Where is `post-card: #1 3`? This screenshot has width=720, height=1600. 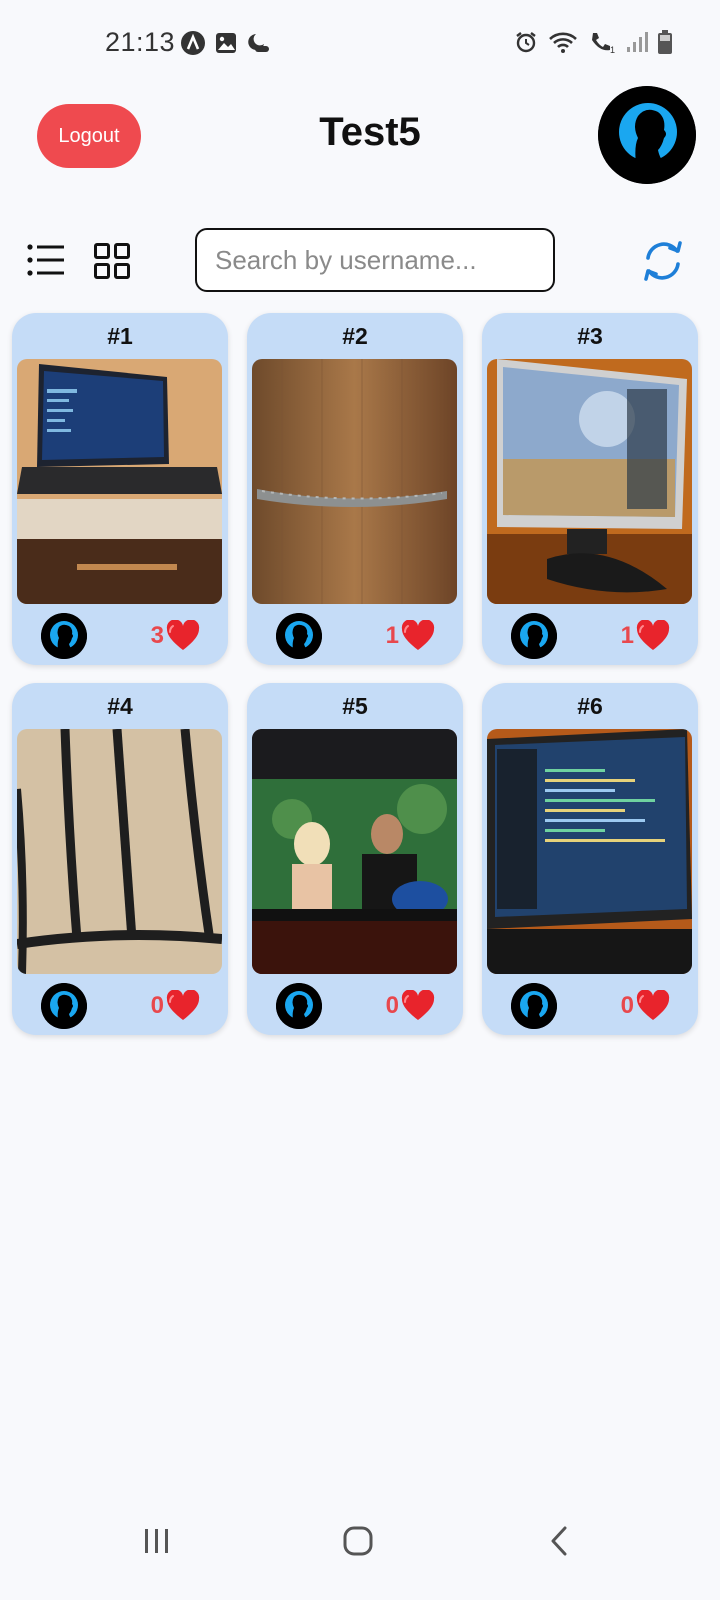 post-card: #1 3 is located at coordinates (120, 489).